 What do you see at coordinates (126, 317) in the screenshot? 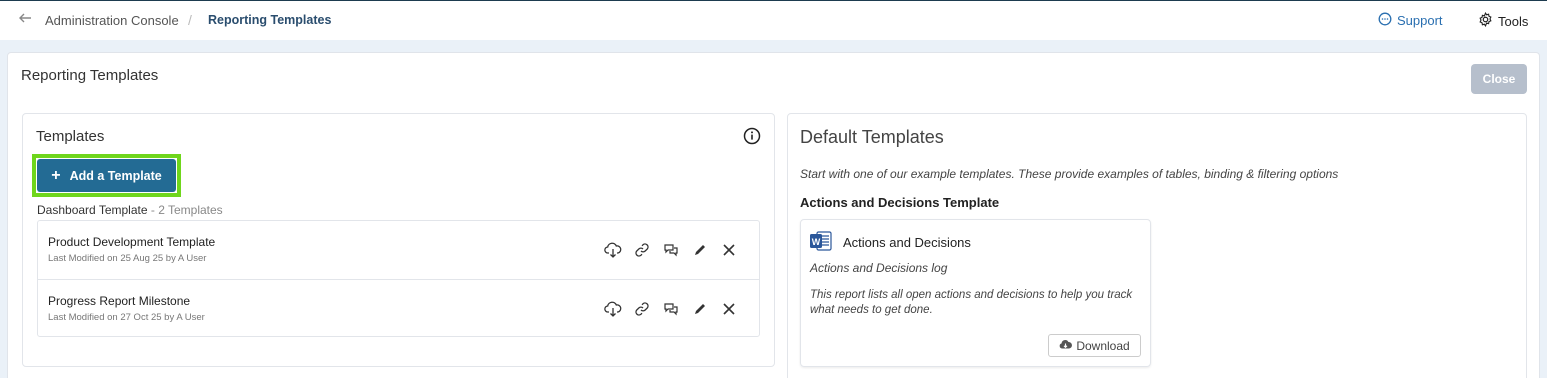
I see `template-meta: Last Modified on 27 Oct 25 by A User` at bounding box center [126, 317].